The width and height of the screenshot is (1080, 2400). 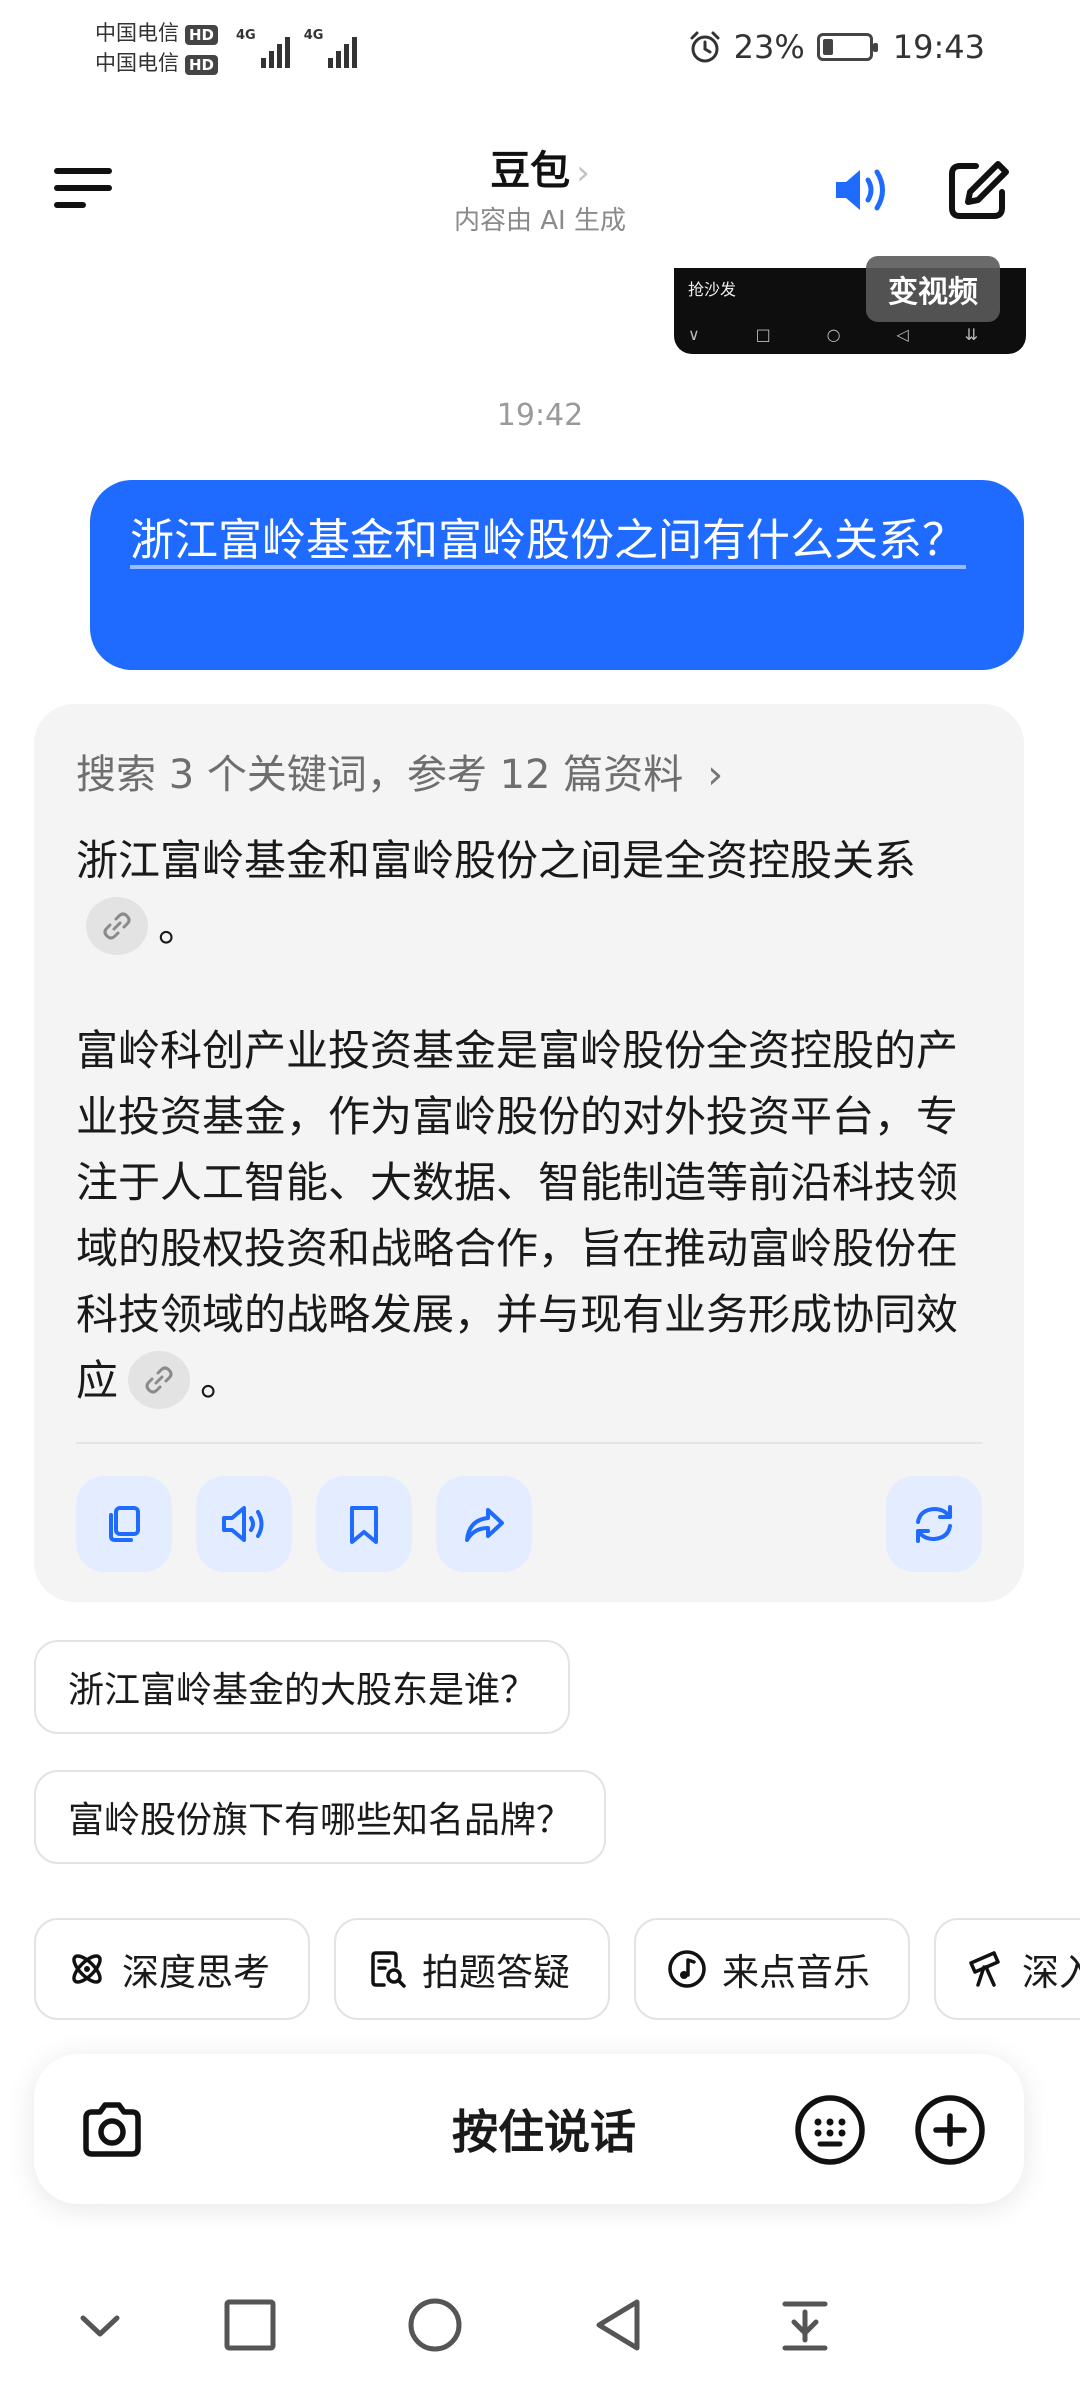 I want to click on to-video-button: 变视频, so click(x=933, y=289).